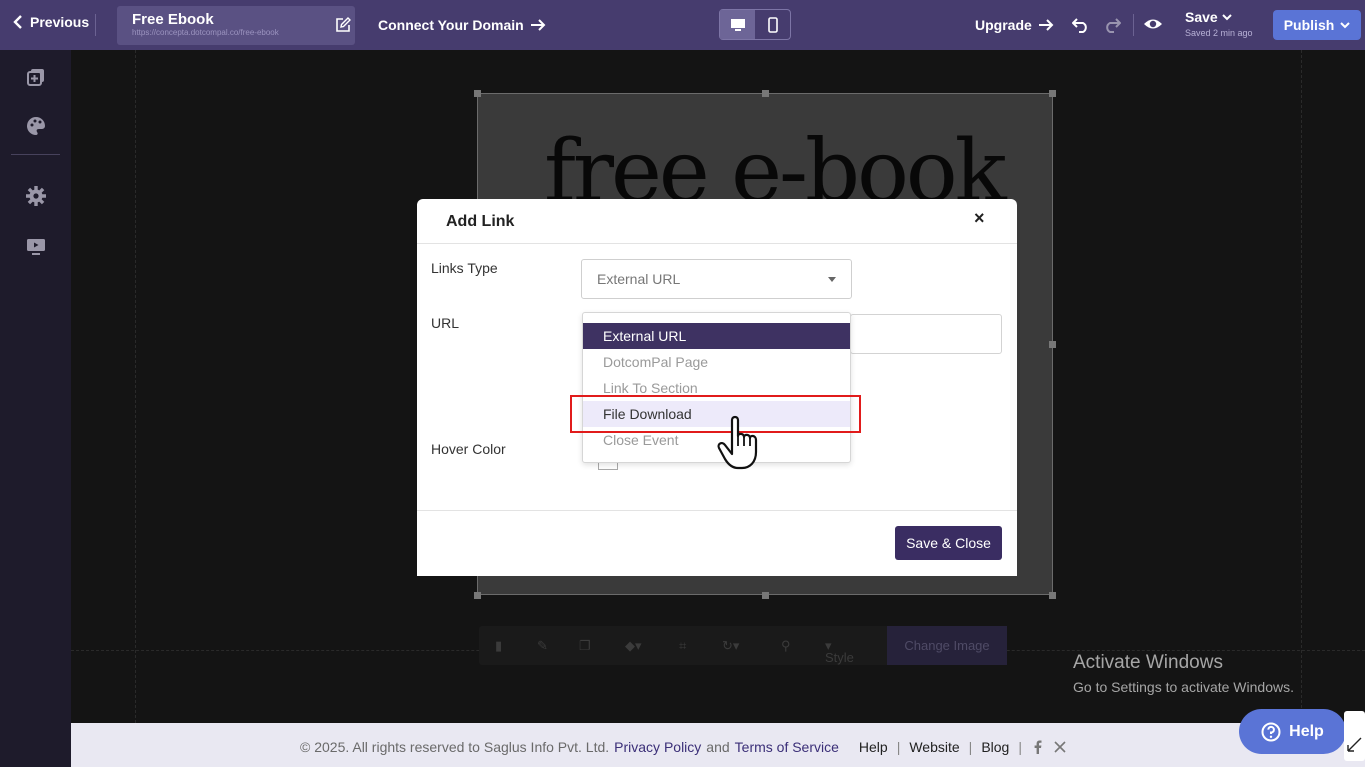 Image resolution: width=1365 pixels, height=767 pixels. What do you see at coordinates (839, 657) in the screenshot?
I see `style-label: Style` at bounding box center [839, 657].